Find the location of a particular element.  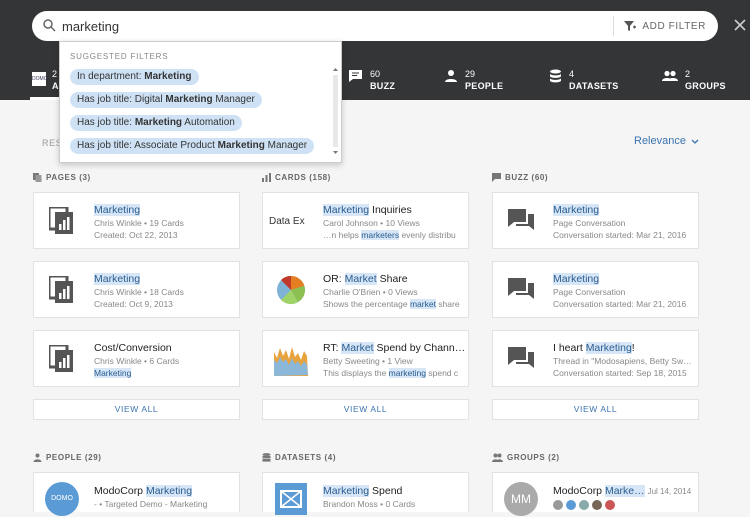

result-title: Marketing Spend is located at coordinates (394, 491).